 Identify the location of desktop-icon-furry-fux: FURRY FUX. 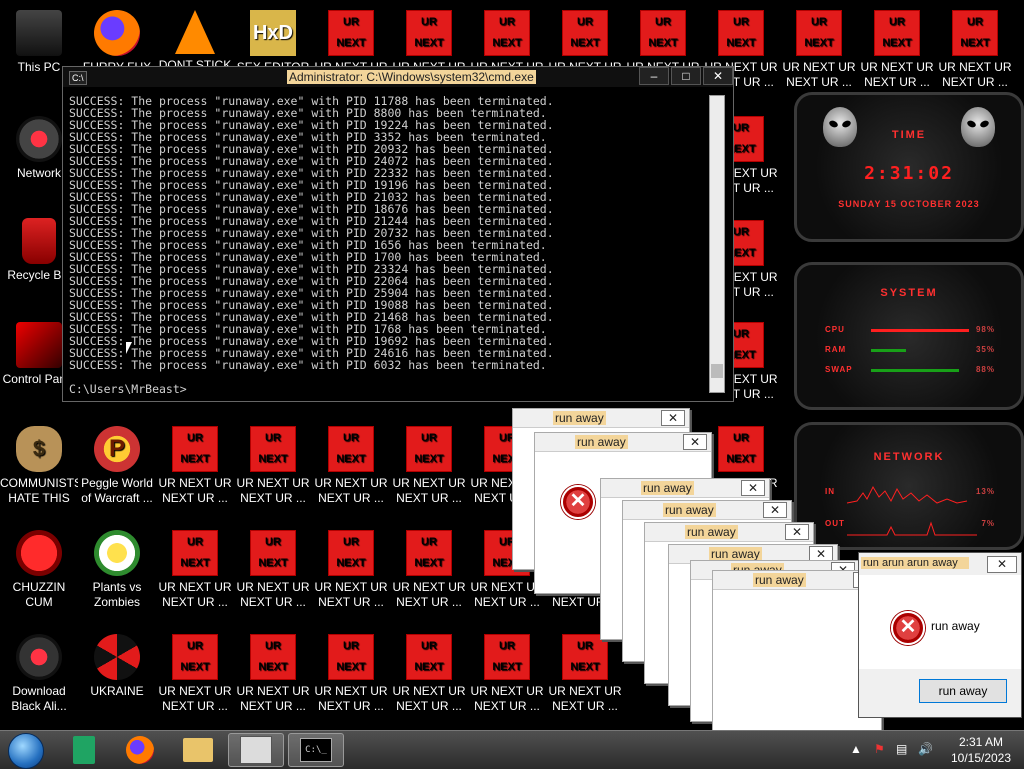
(117, 40).